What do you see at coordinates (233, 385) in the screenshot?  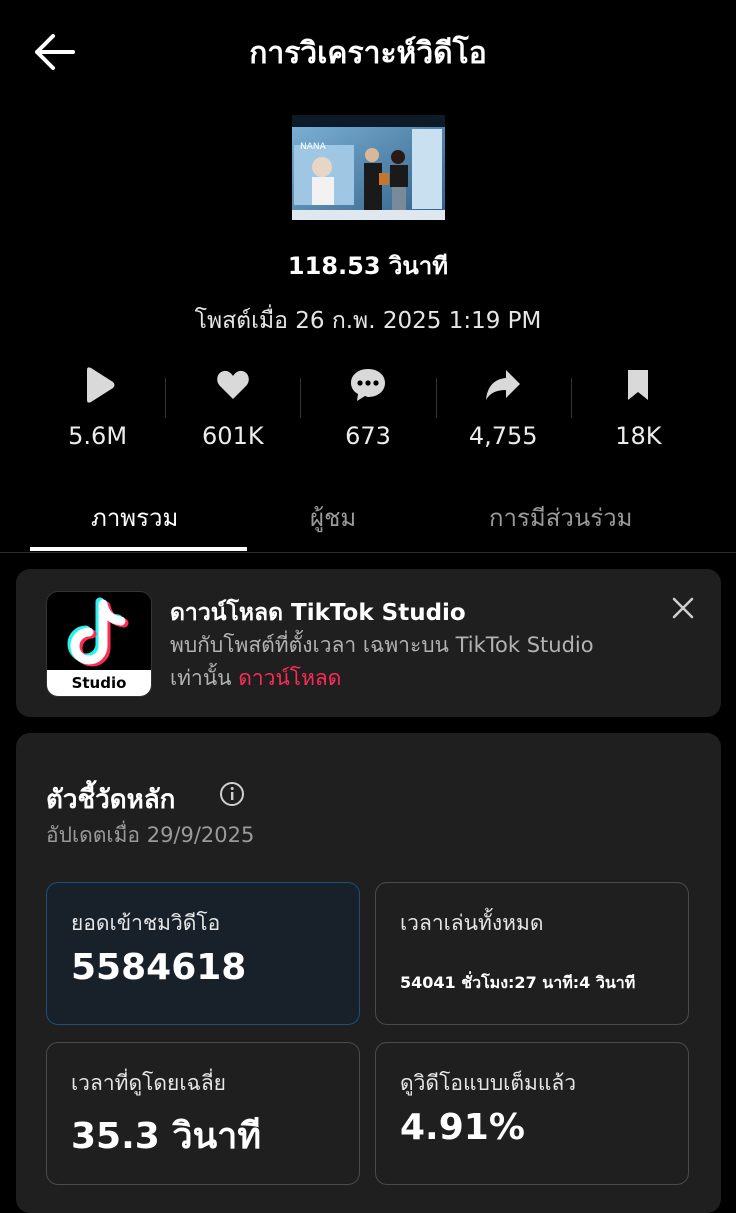 I see `heart-icon` at bounding box center [233, 385].